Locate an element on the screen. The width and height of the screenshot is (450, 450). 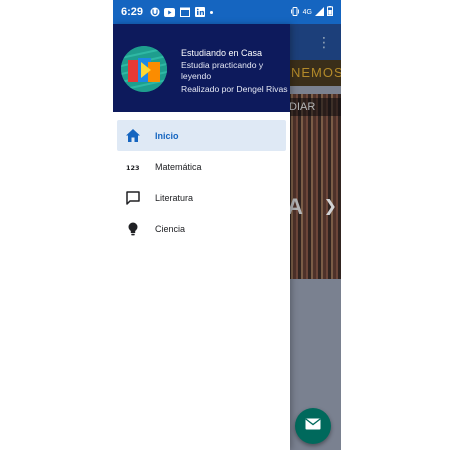
menu-item-matematica: 123 Matemática is located at coordinates (201, 166).